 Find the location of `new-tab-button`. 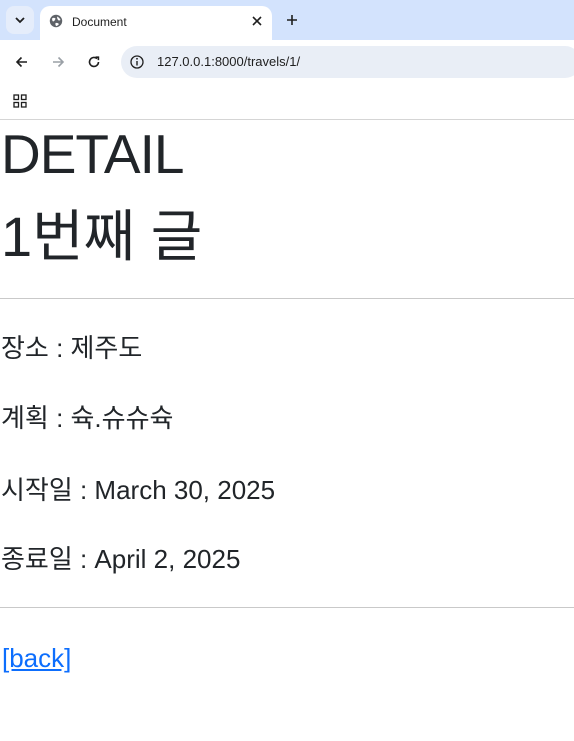

new-tab-button is located at coordinates (292, 20).